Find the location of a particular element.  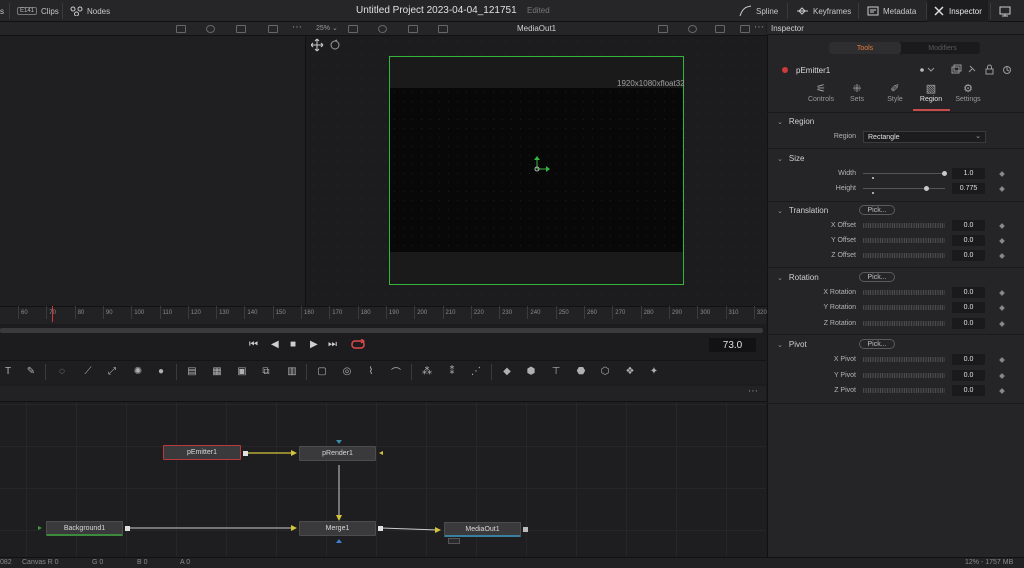

node-mediaout: MediaOut1 is located at coordinates (482, 529).